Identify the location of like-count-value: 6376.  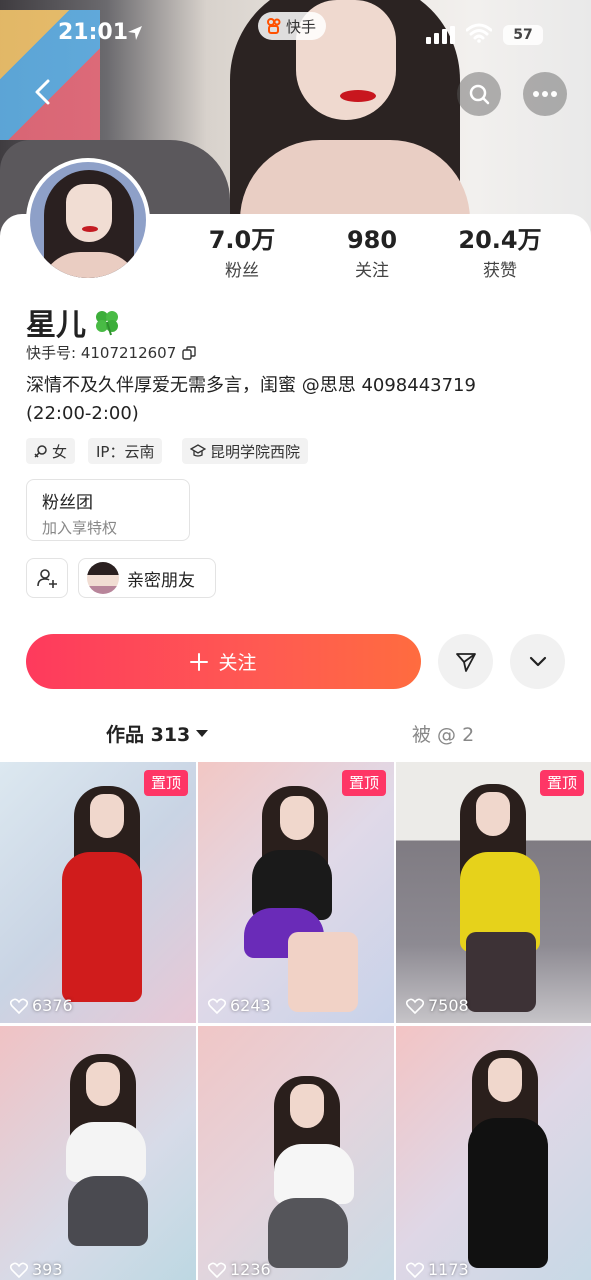
(52, 1005).